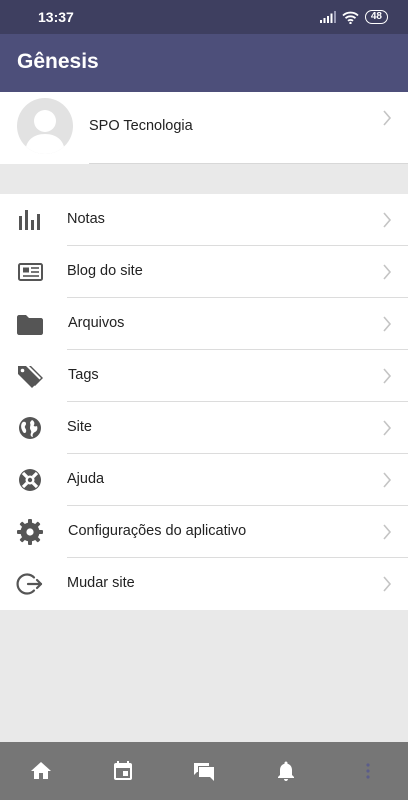  I want to click on battery-indicator: 48, so click(376, 17).